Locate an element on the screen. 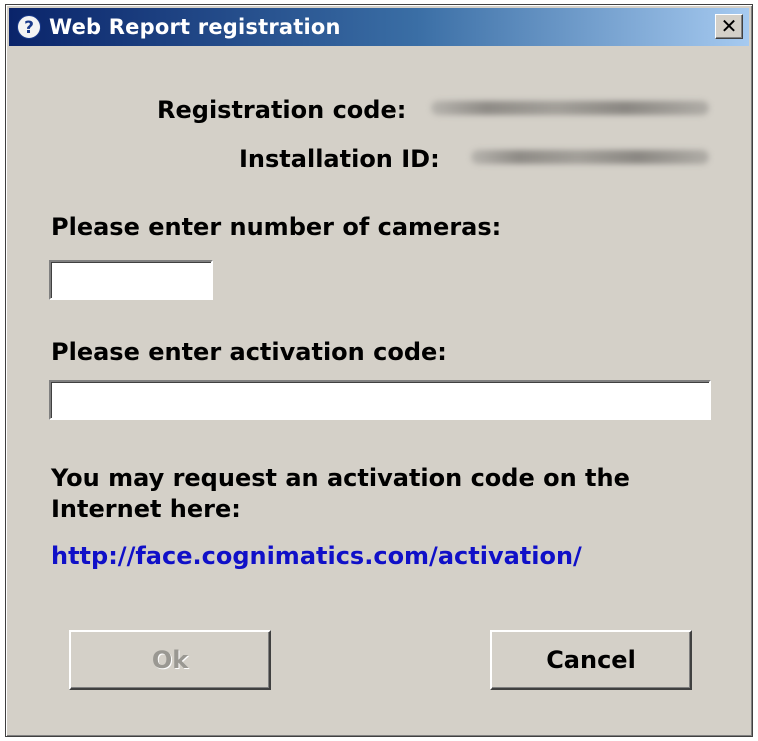 This screenshot has width=758, height=741. ok-button: Ok is located at coordinates (170, 660).